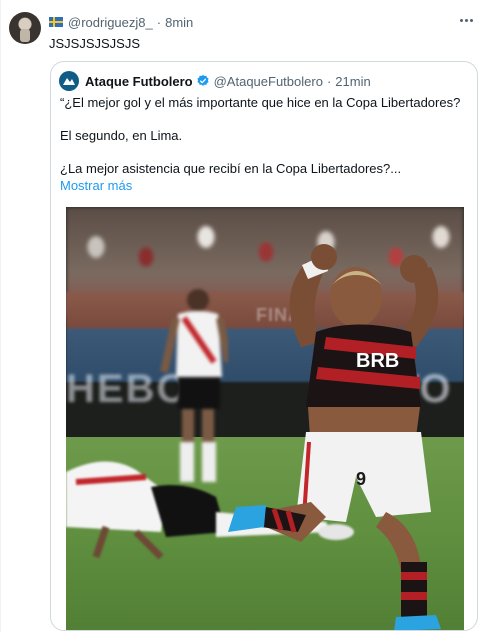 This screenshot has height=632, width=488. I want to click on avatar, so click(25, 28).